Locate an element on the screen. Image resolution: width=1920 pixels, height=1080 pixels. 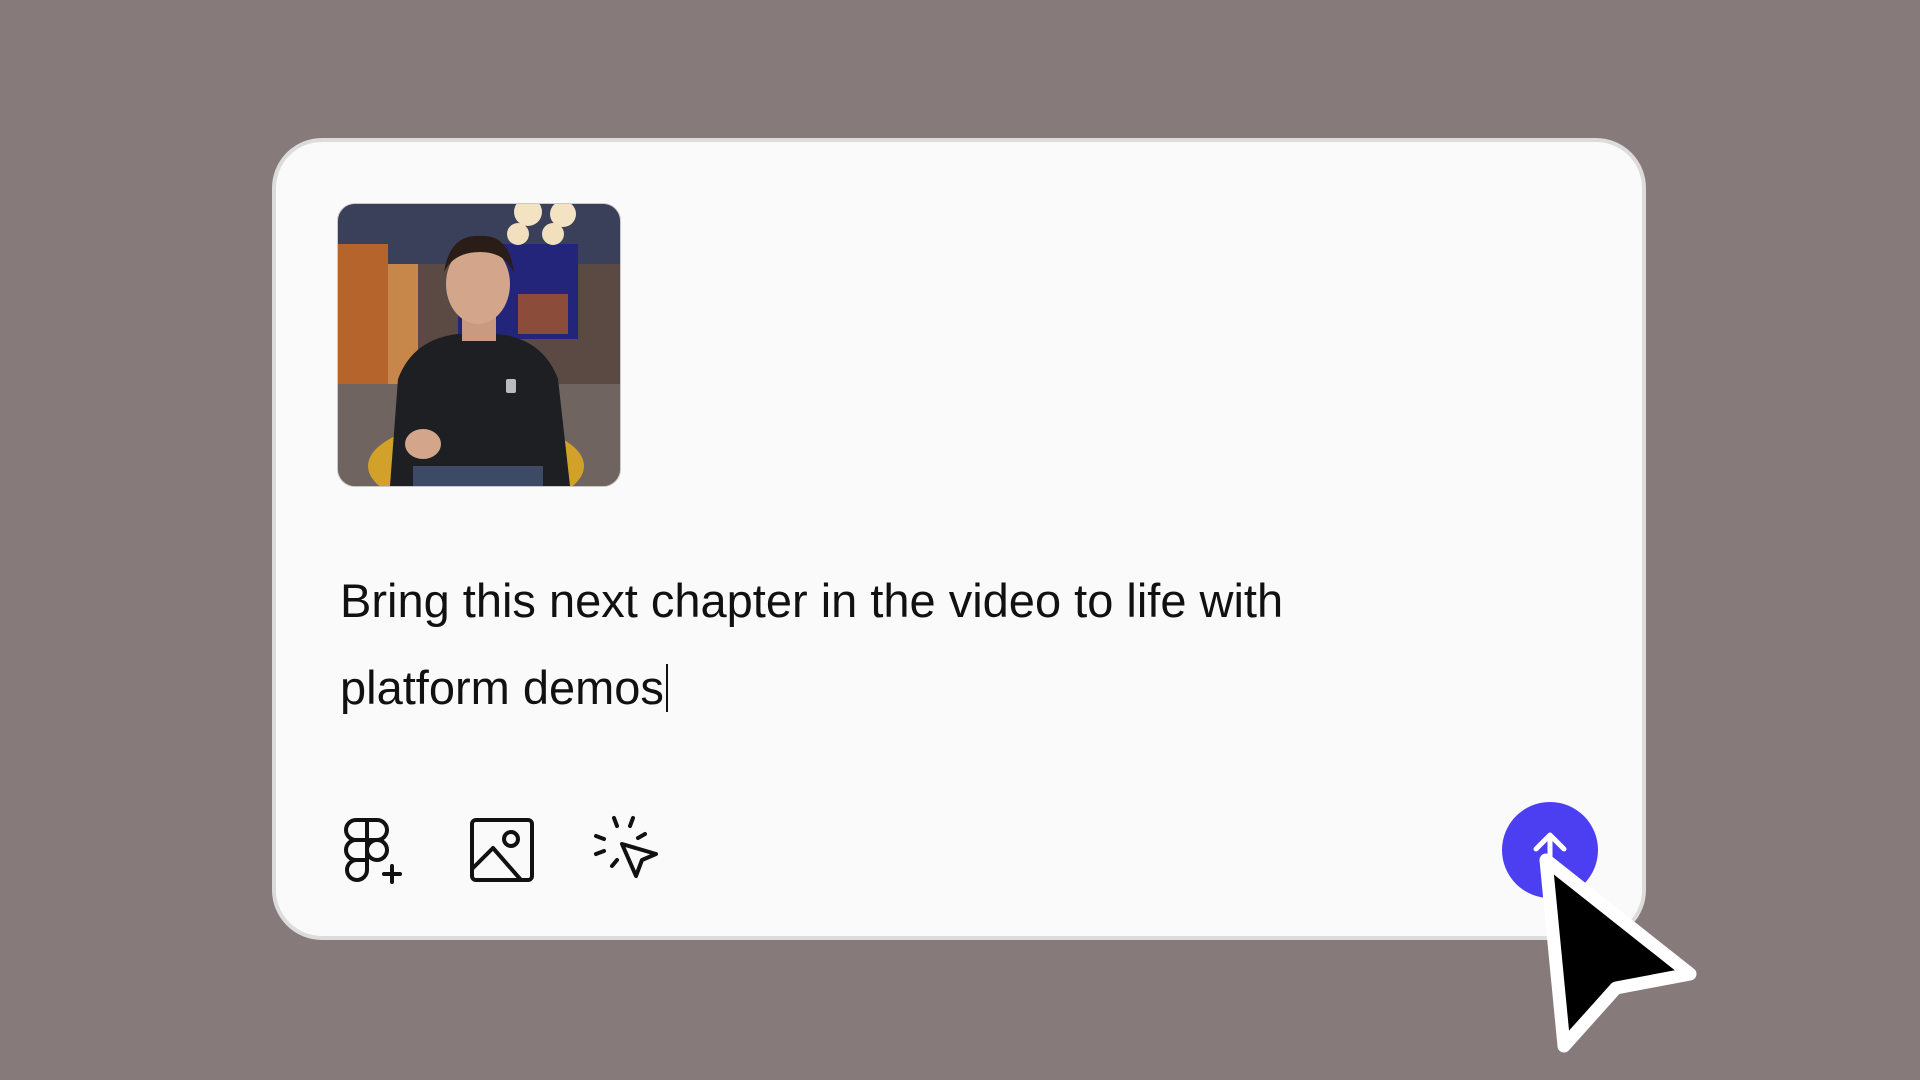
figma-add-button is located at coordinates (376, 850).